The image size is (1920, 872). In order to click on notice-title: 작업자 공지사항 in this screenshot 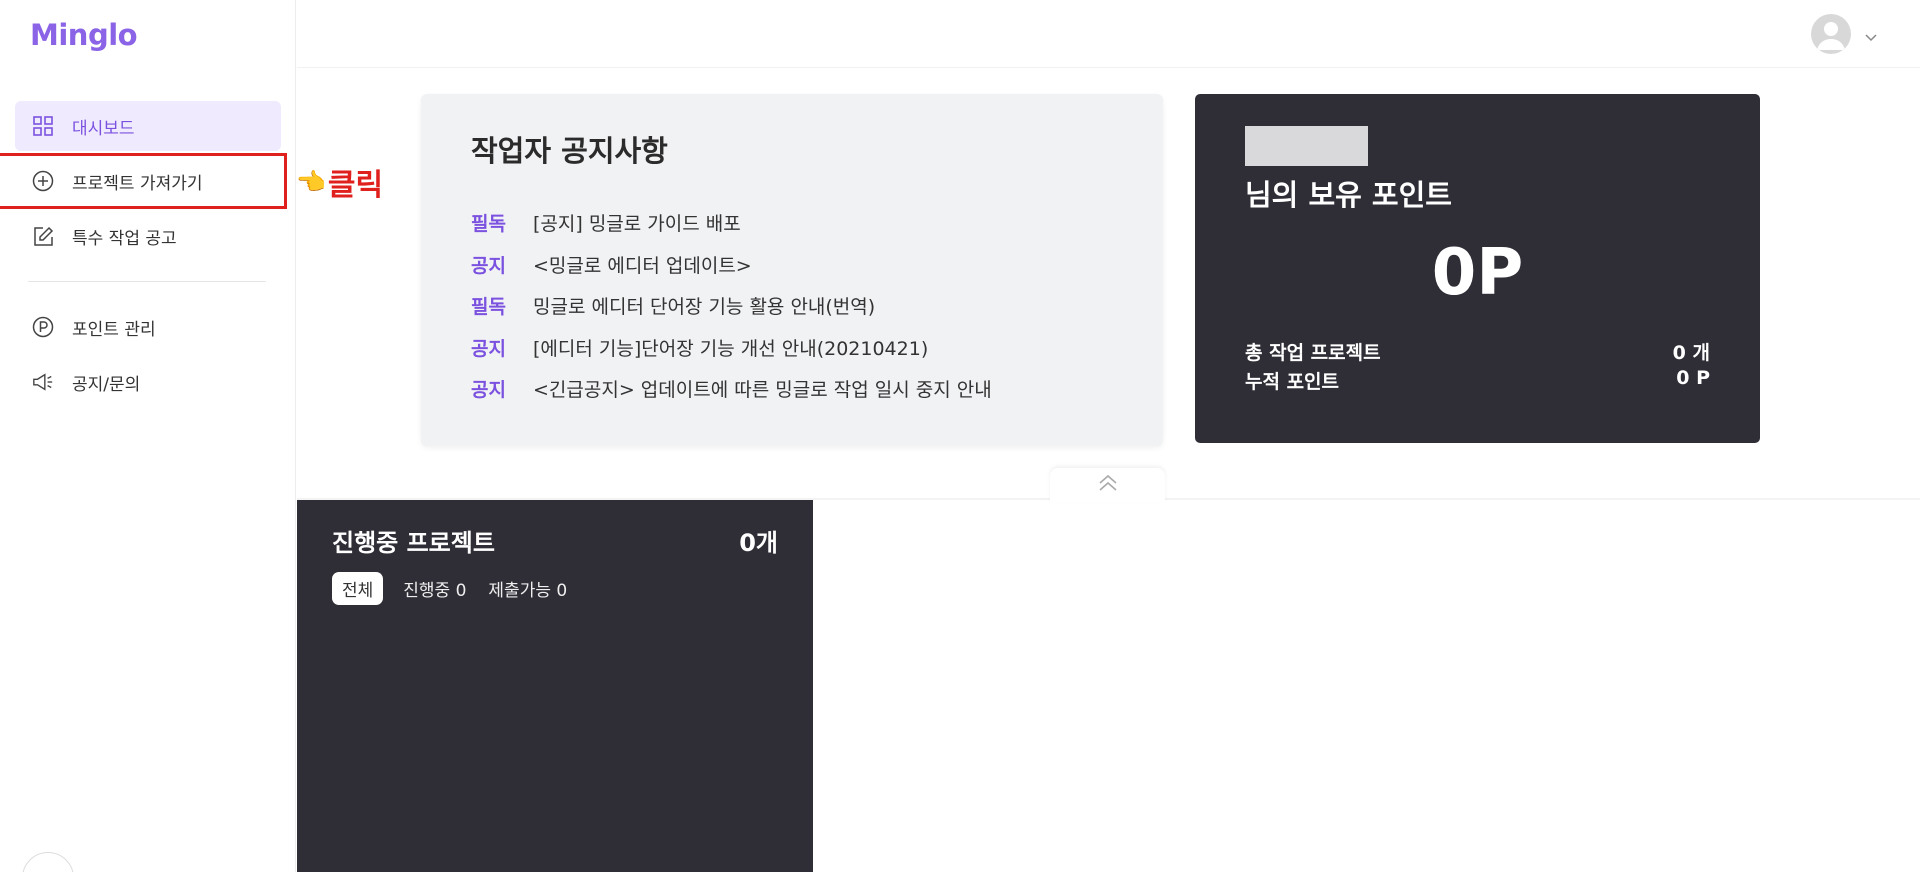, I will do `click(569, 151)`.